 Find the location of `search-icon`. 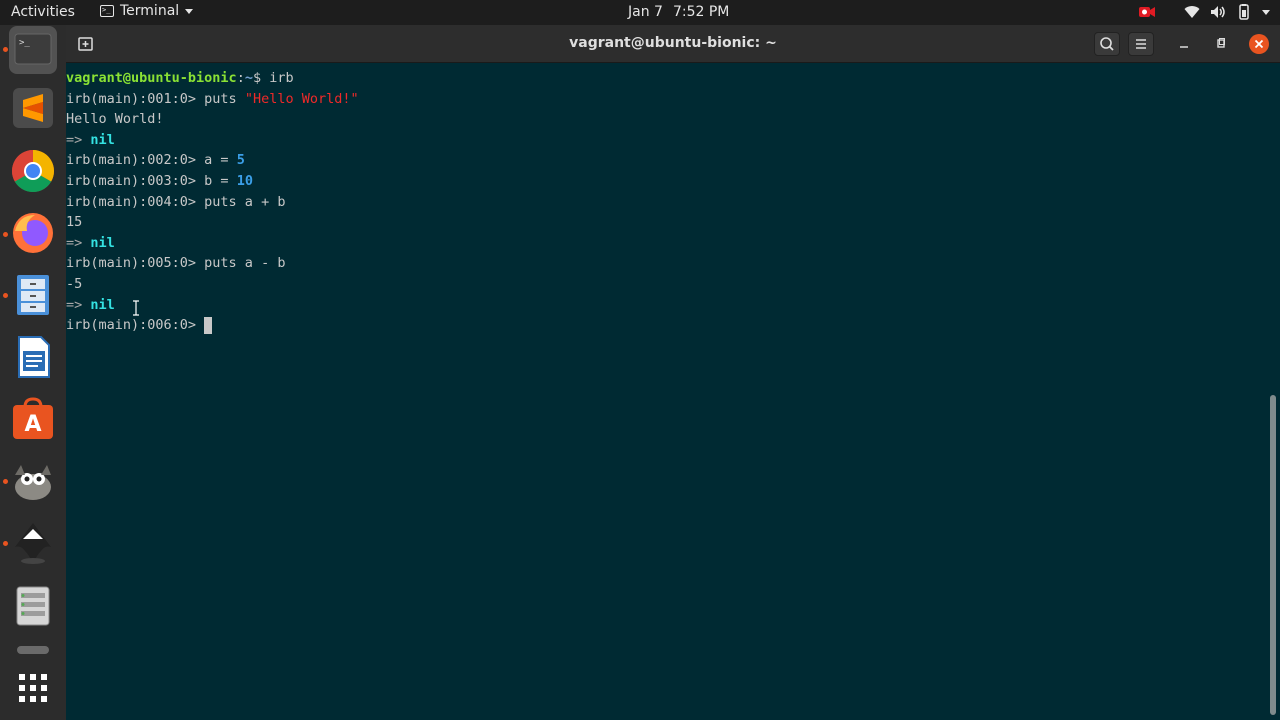

search-icon is located at coordinates (1107, 44).